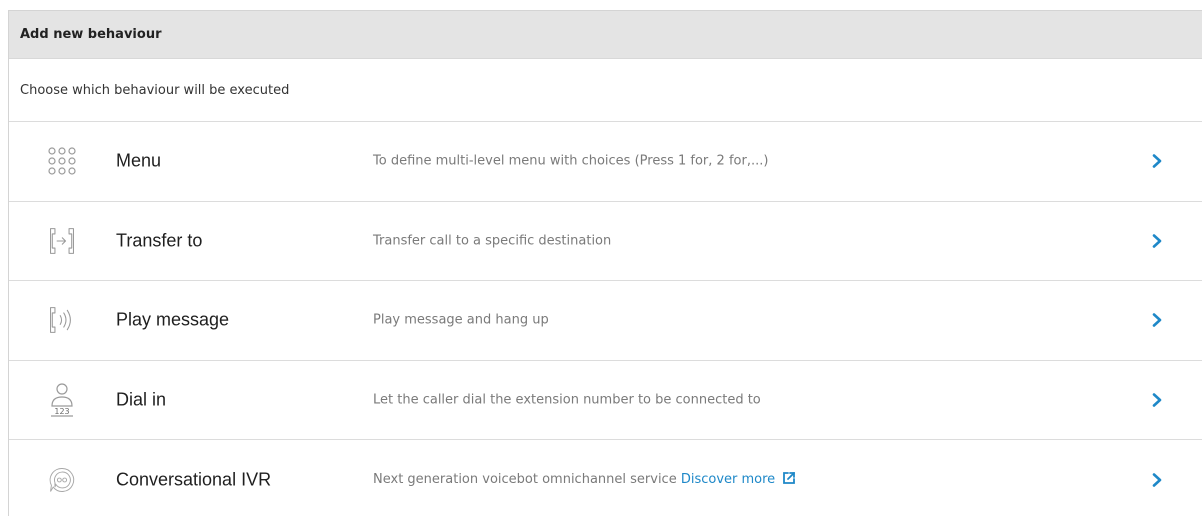  Describe the element at coordinates (62, 241) in the screenshot. I see `transfer-call-icon` at that location.